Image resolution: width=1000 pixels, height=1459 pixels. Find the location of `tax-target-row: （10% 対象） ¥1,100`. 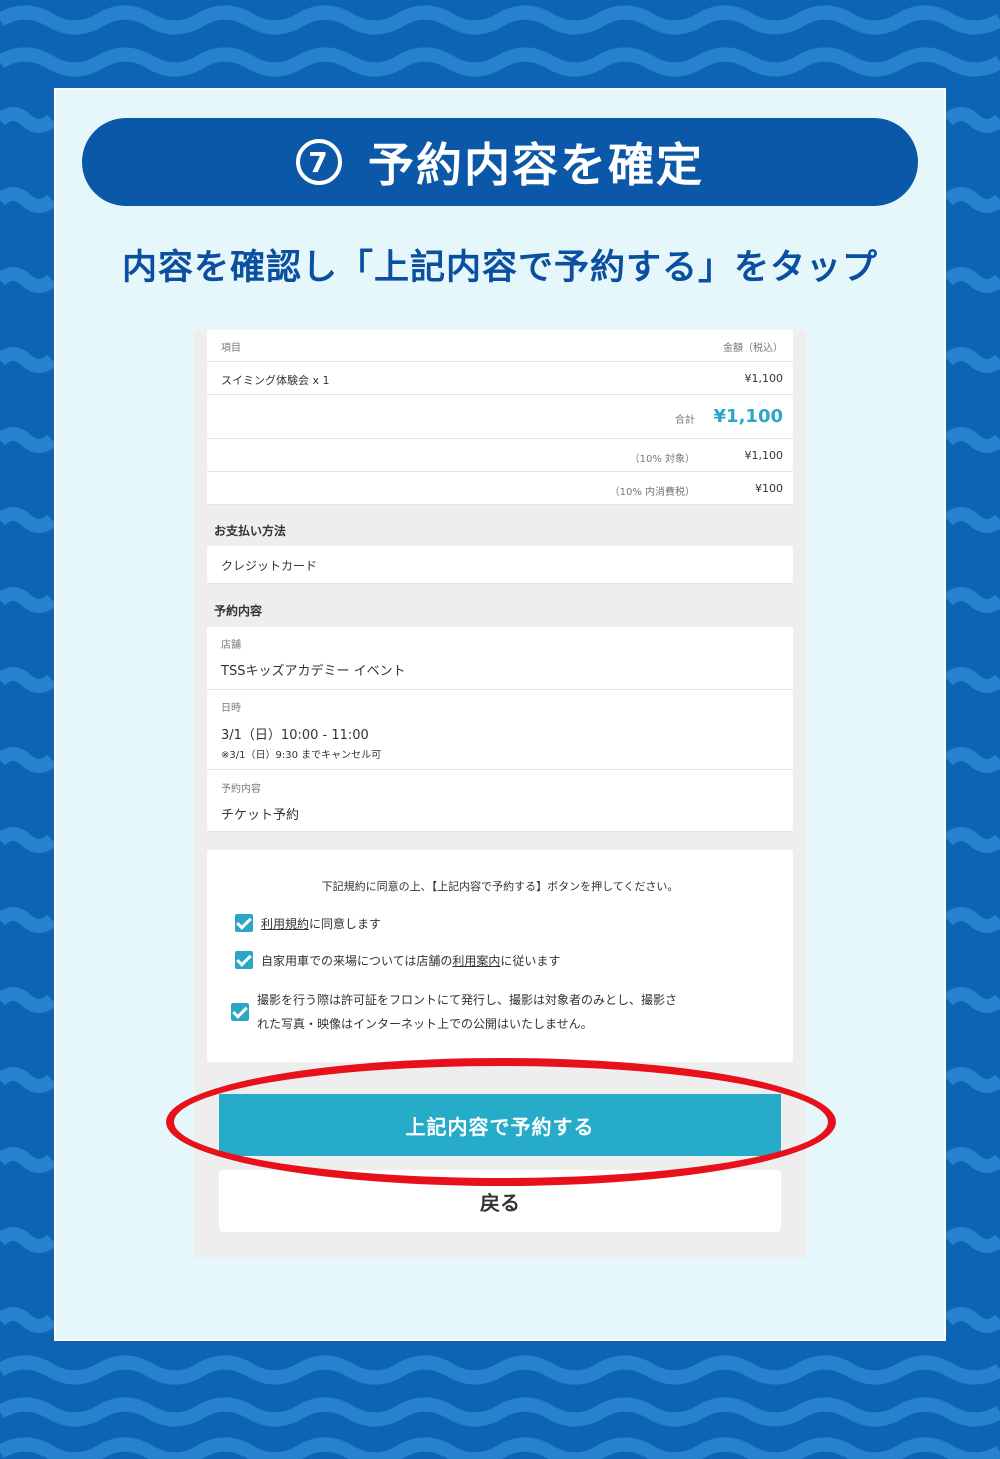

tax-target-row: （10% 対象） ¥1,100 is located at coordinates (500, 455).